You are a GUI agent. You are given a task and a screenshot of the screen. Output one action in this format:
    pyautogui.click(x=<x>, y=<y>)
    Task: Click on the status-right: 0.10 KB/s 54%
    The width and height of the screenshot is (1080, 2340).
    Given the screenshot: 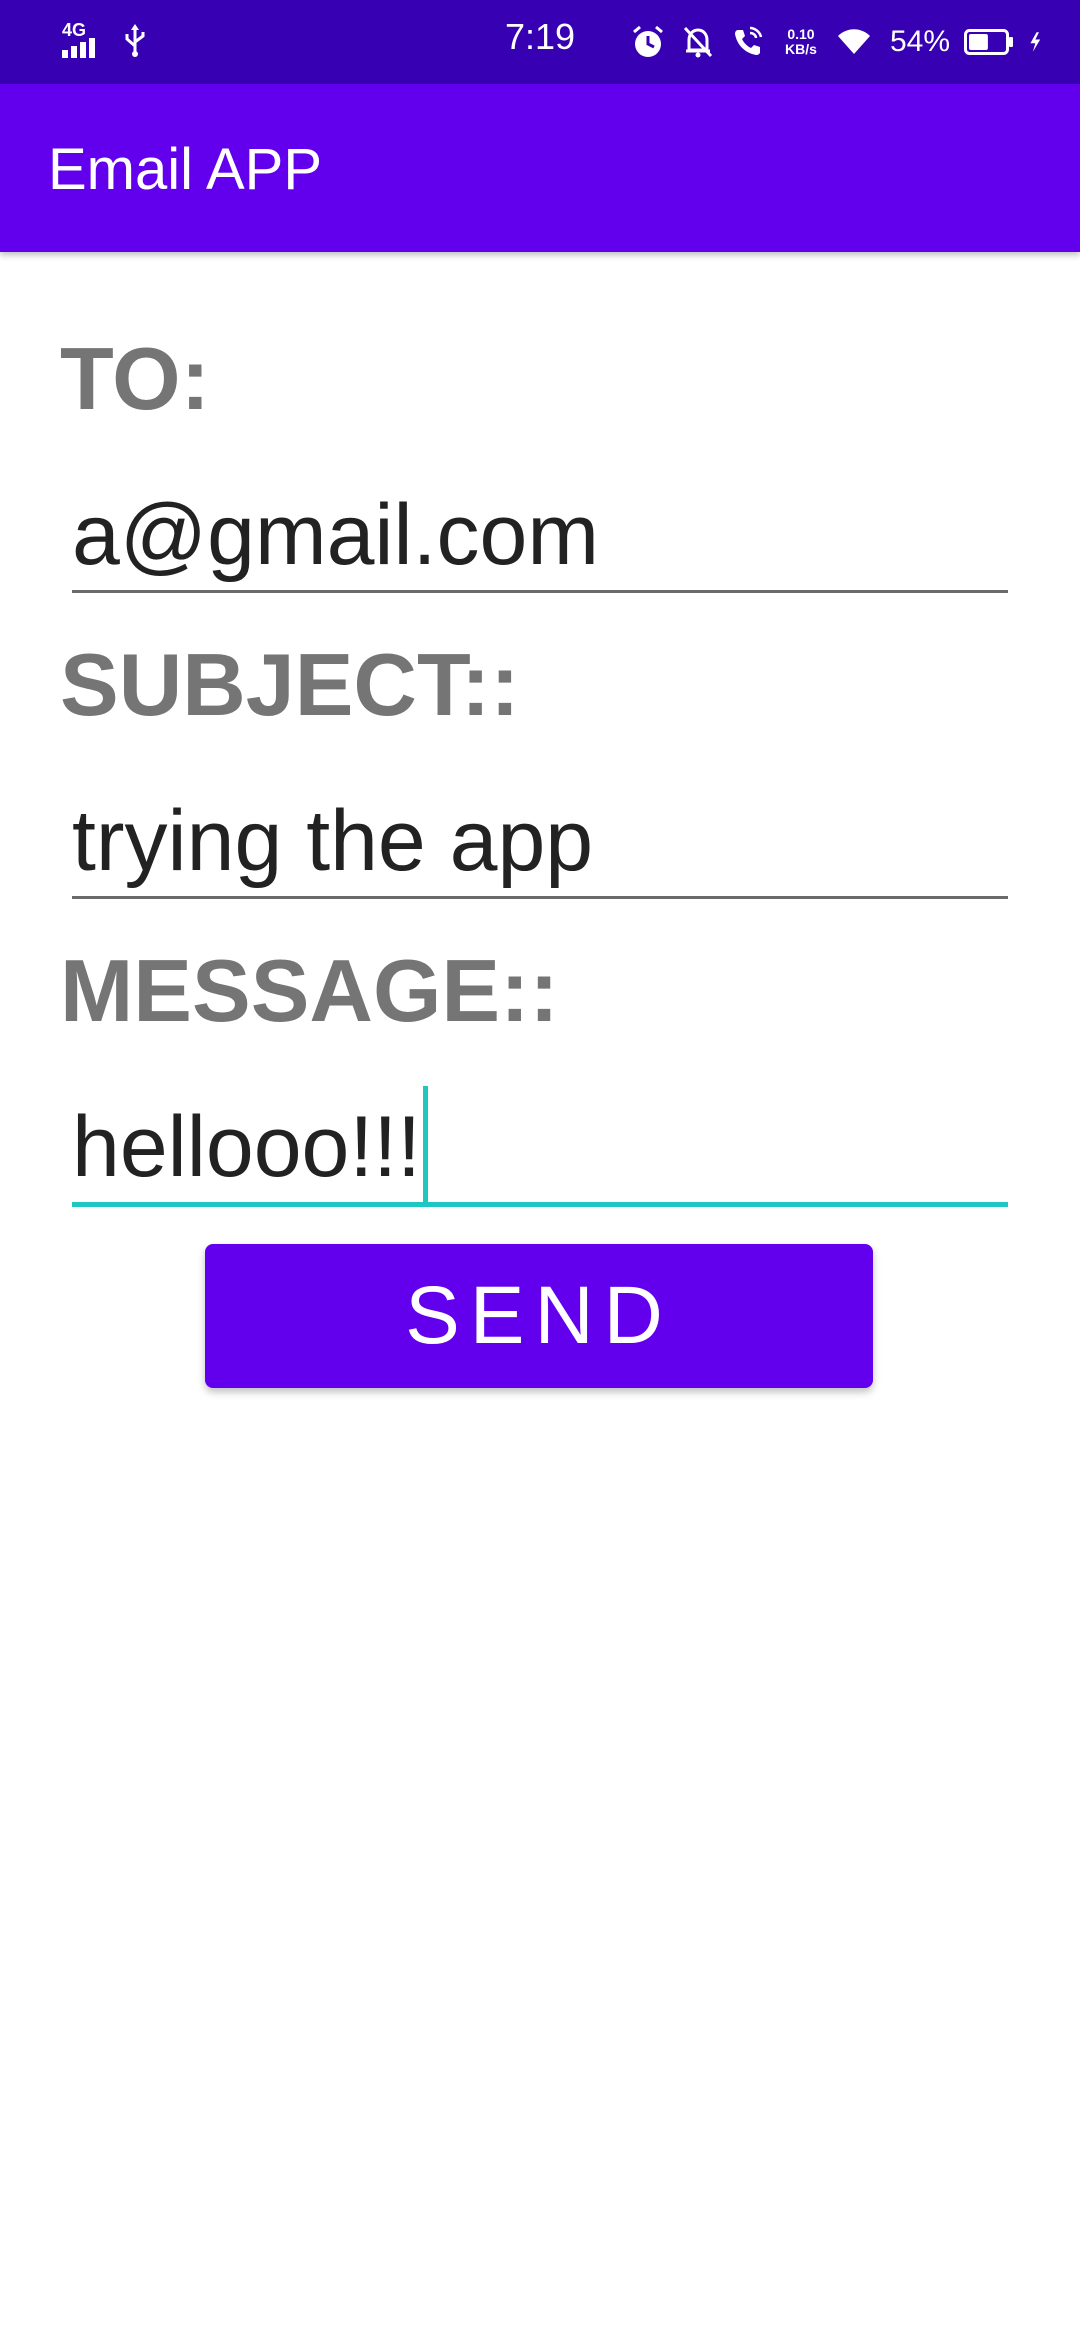 What is the action you would take?
    pyautogui.click(x=840, y=42)
    